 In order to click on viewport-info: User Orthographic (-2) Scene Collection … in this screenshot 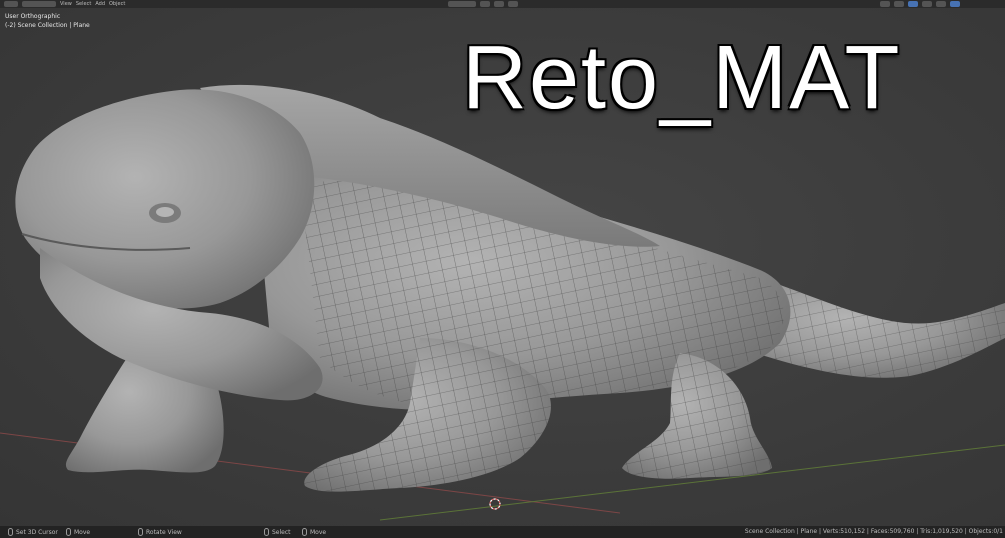, I will do `click(47, 21)`.